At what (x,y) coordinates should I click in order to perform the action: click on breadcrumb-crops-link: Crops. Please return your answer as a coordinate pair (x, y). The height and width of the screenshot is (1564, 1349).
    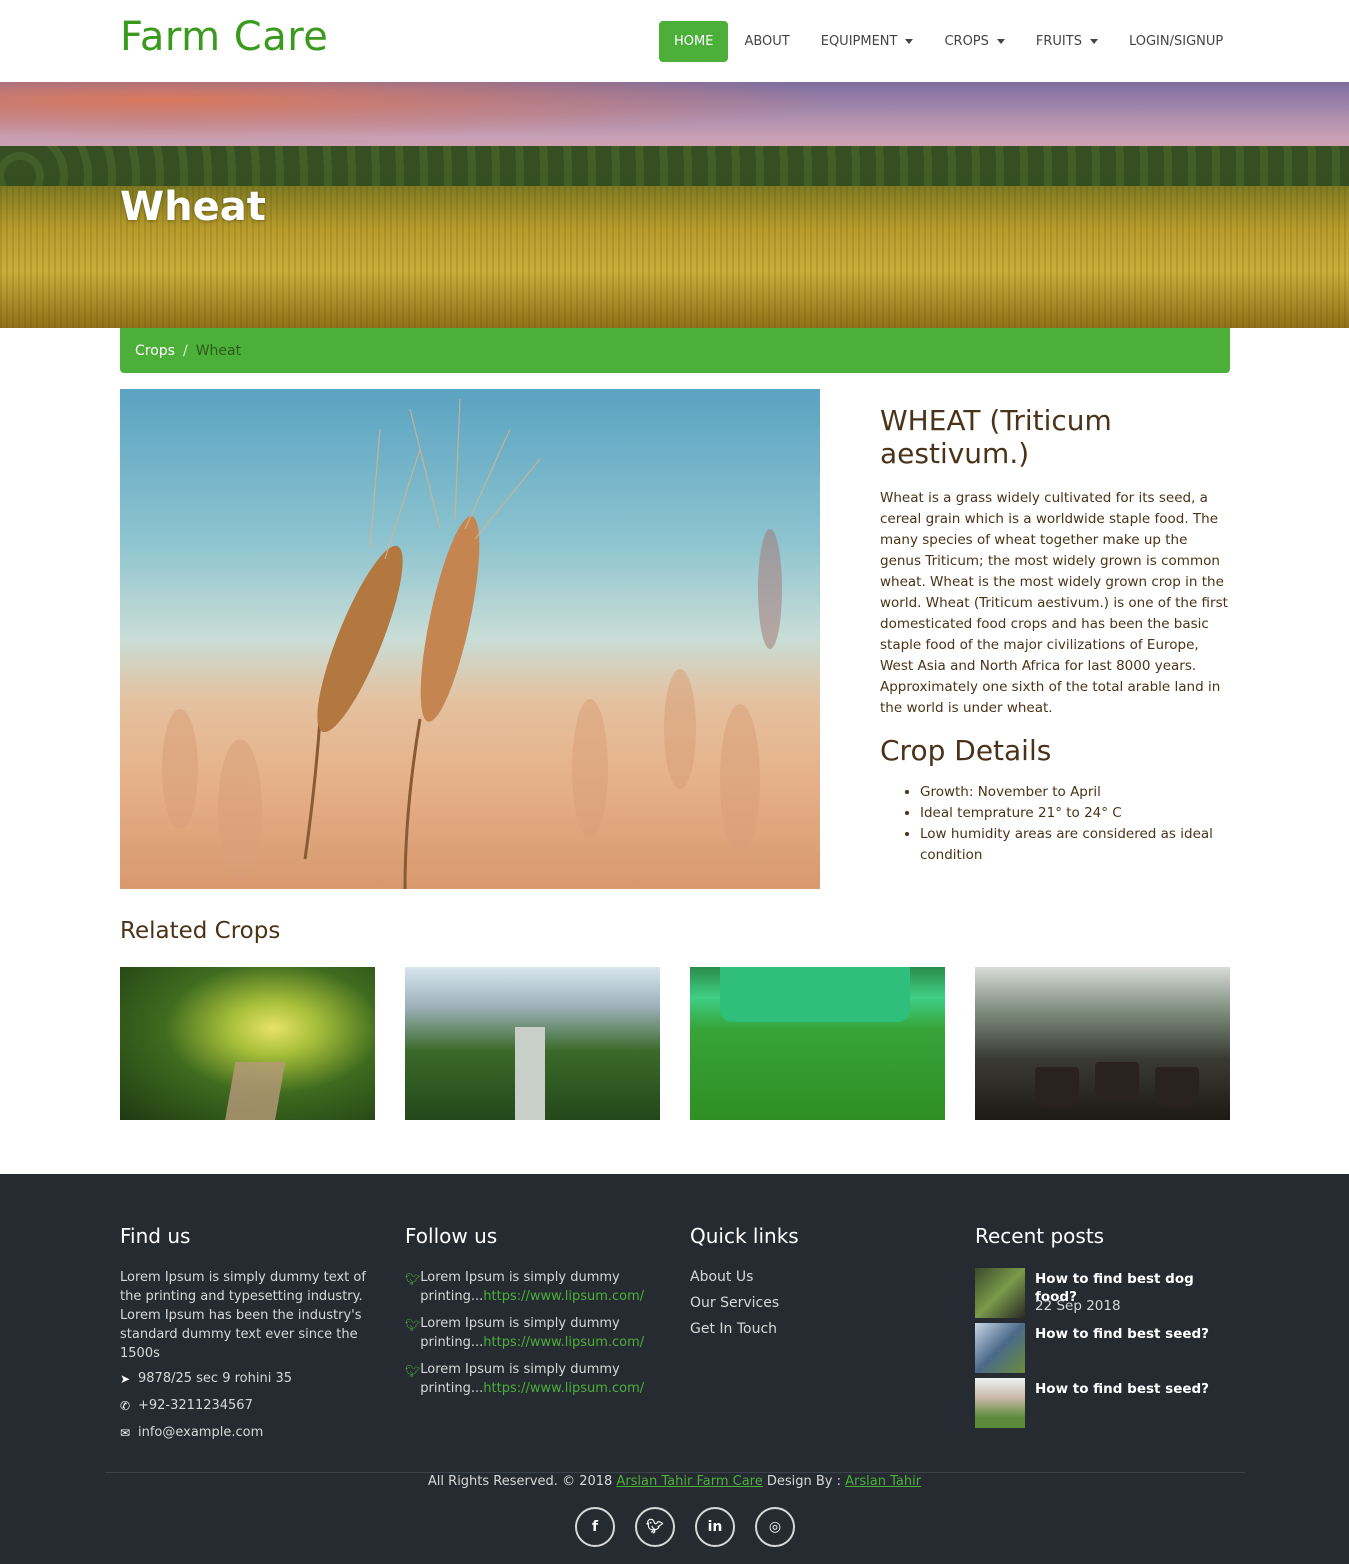
    Looking at the image, I should click on (155, 351).